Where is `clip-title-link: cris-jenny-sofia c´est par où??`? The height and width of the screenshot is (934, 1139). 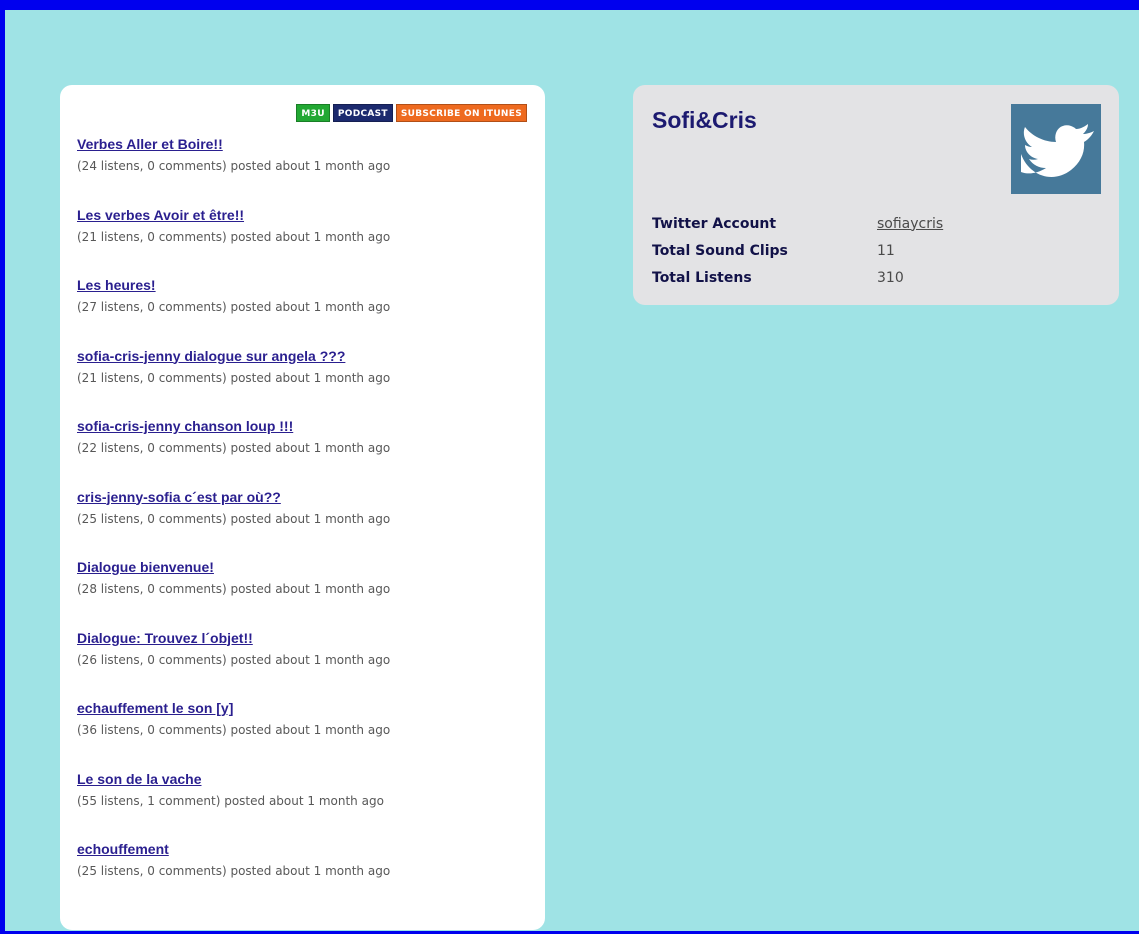 clip-title-link: cris-jenny-sofia c´est par où?? is located at coordinates (179, 497).